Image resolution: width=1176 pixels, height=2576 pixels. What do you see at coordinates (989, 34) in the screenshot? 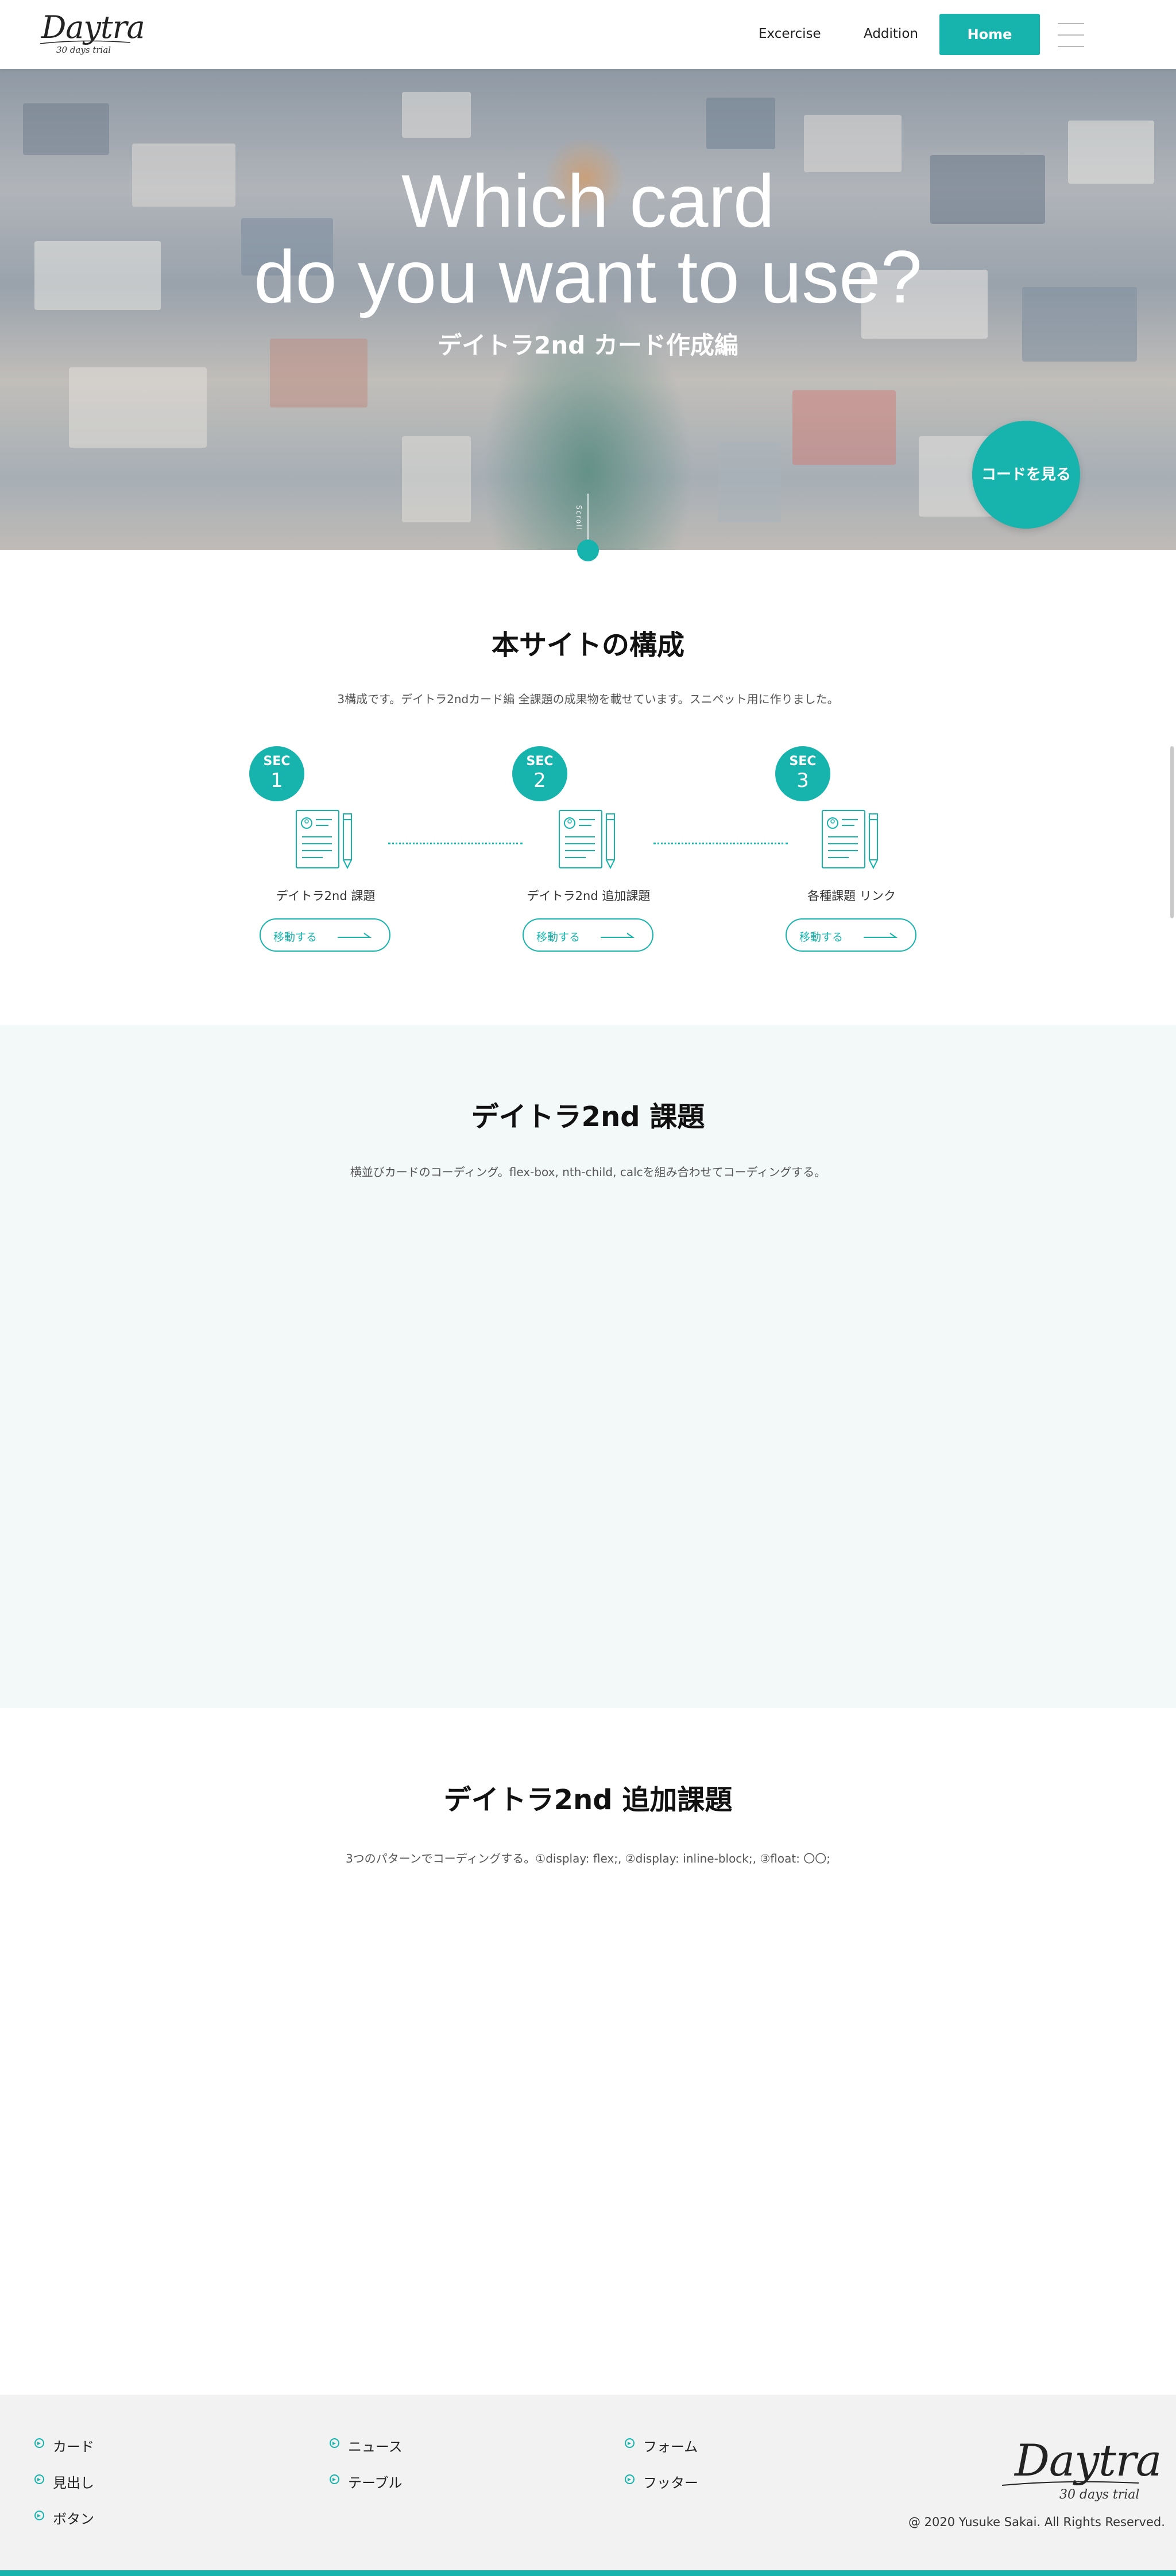
I see `nav-home-button: Home` at bounding box center [989, 34].